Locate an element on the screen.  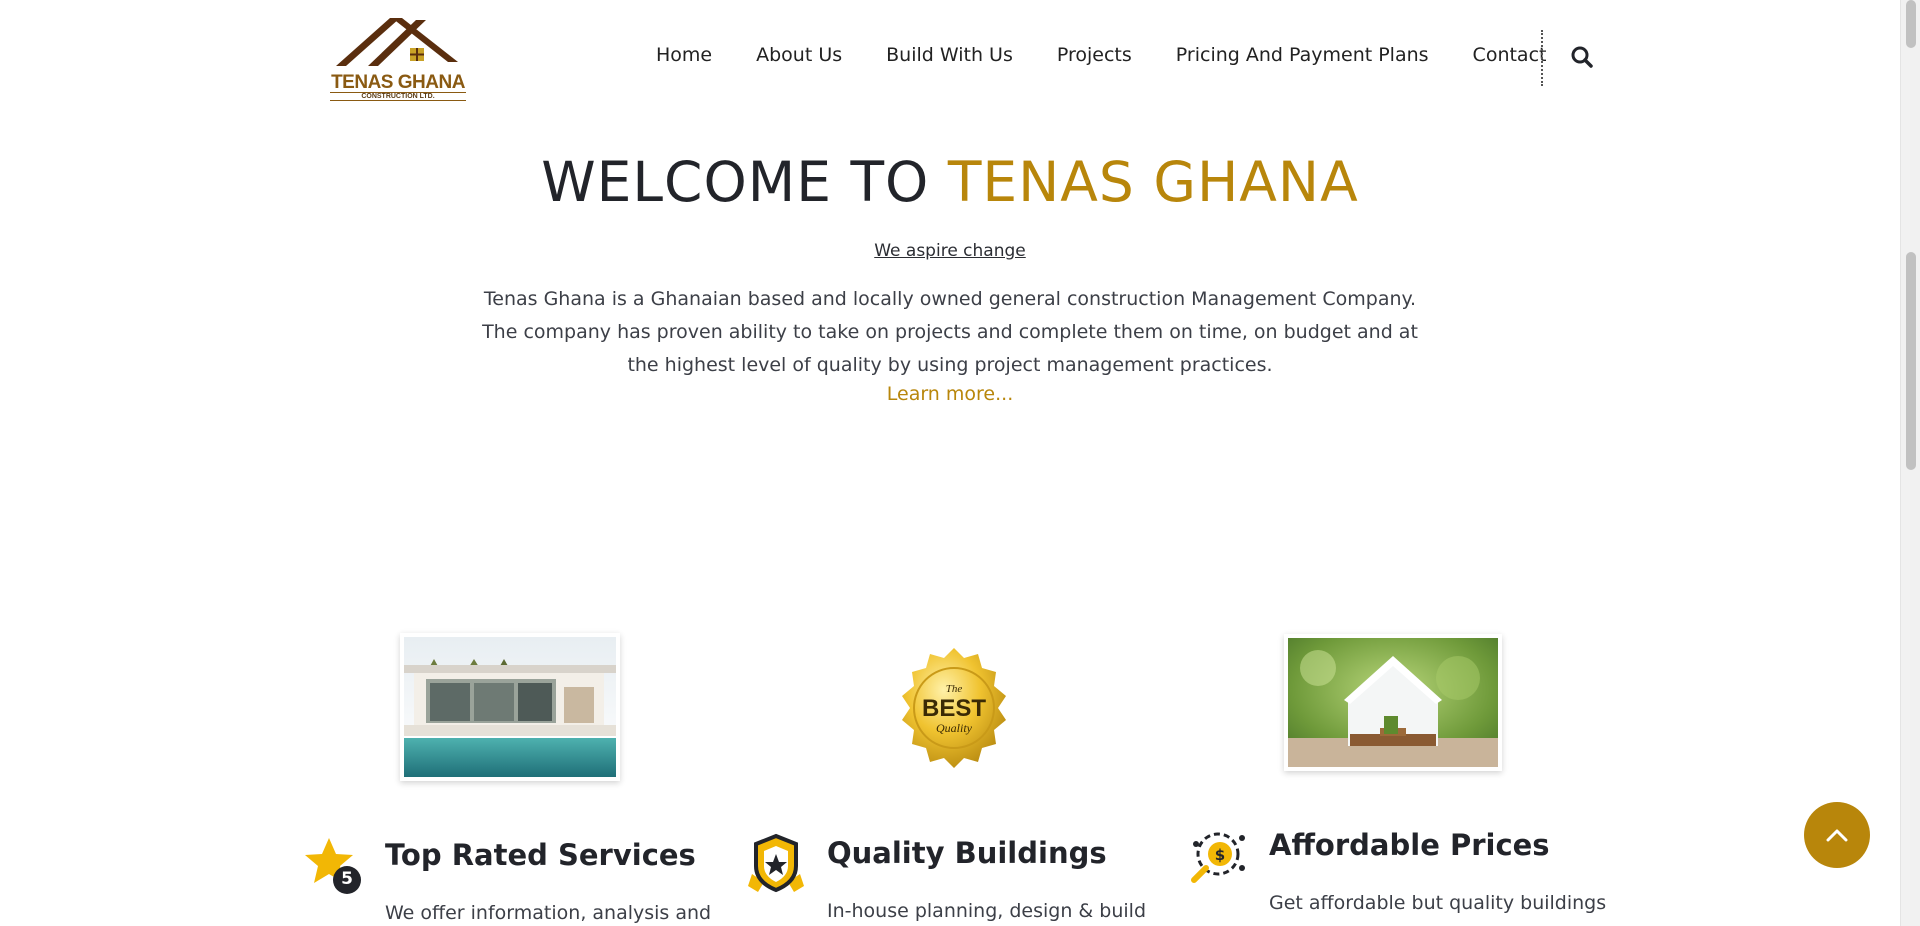
chevron-up-icon is located at coordinates (1837, 835).